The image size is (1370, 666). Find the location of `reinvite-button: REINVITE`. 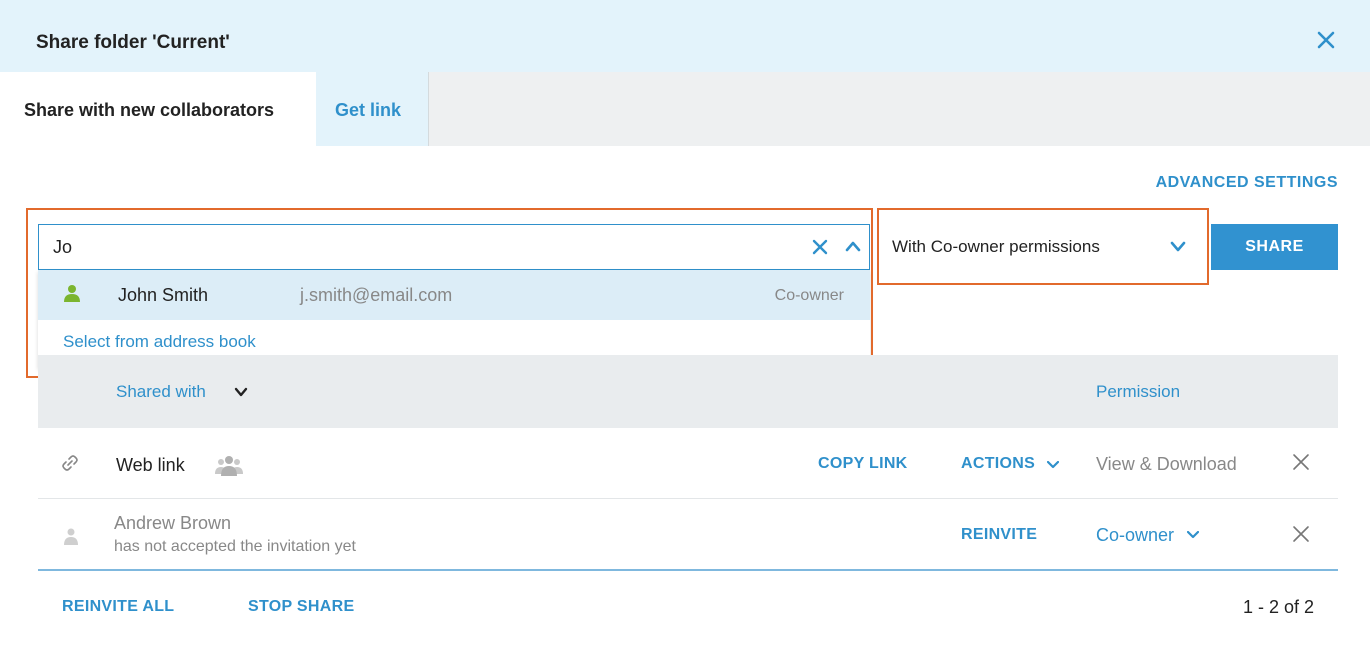

reinvite-button: REINVITE is located at coordinates (999, 535).